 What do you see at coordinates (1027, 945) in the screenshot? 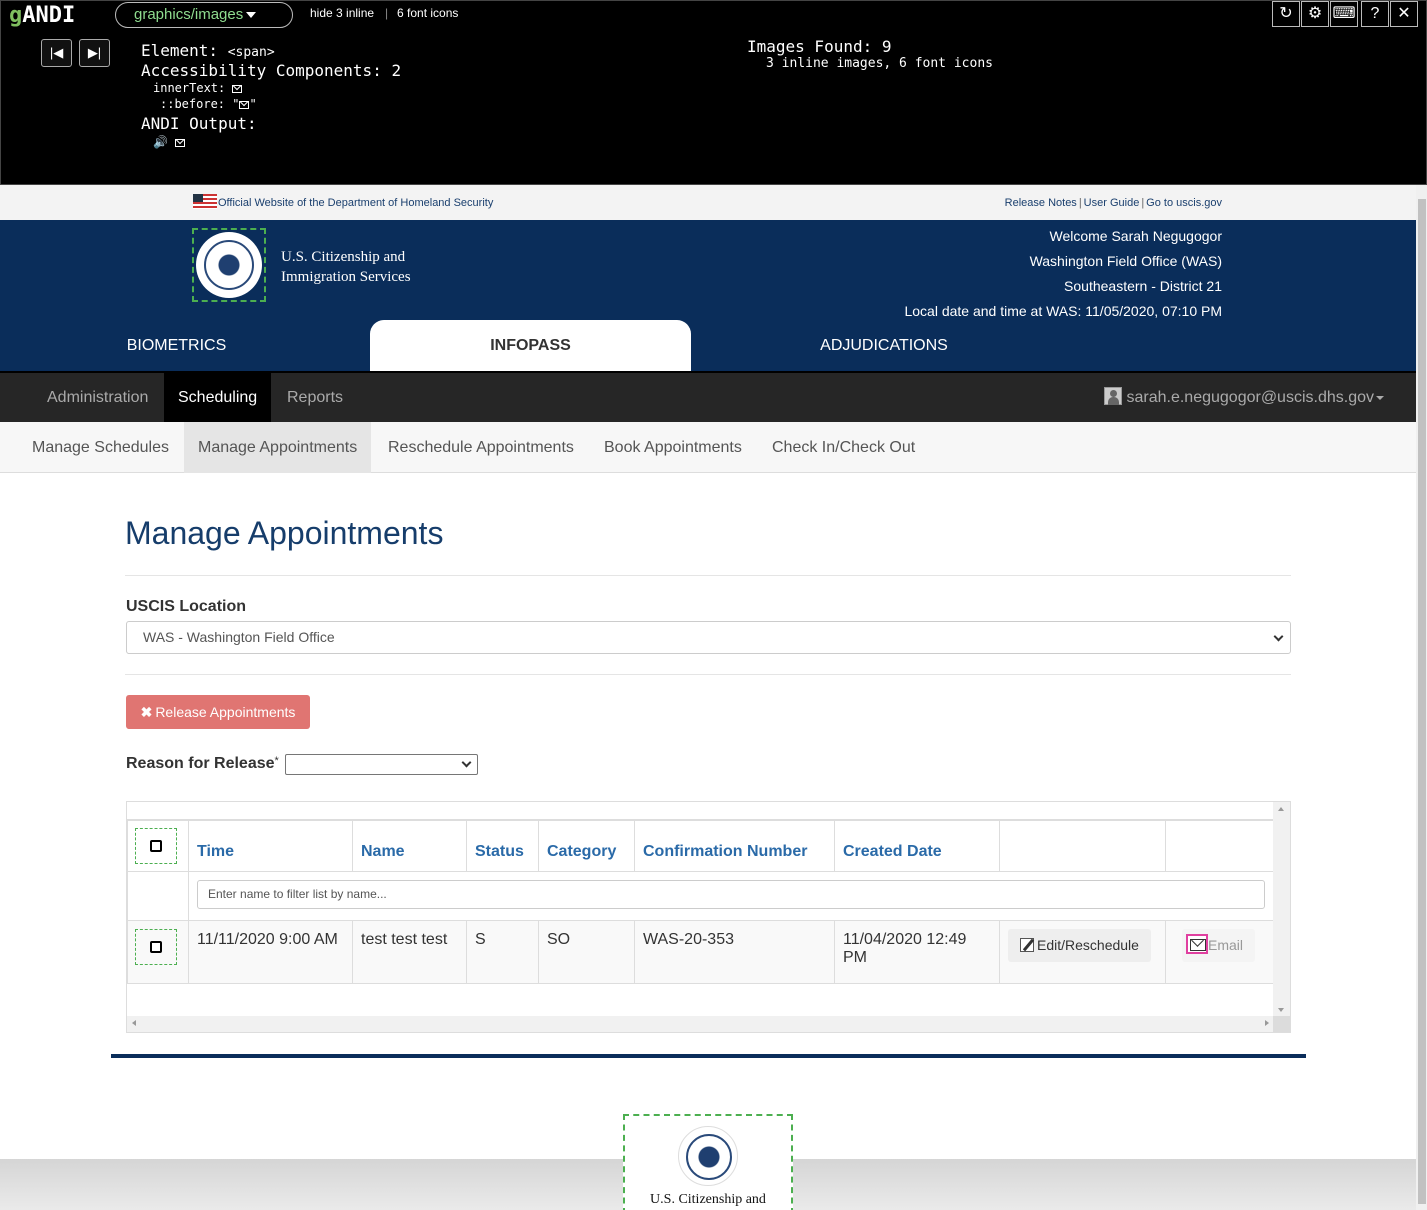
I see `pencil-icon` at bounding box center [1027, 945].